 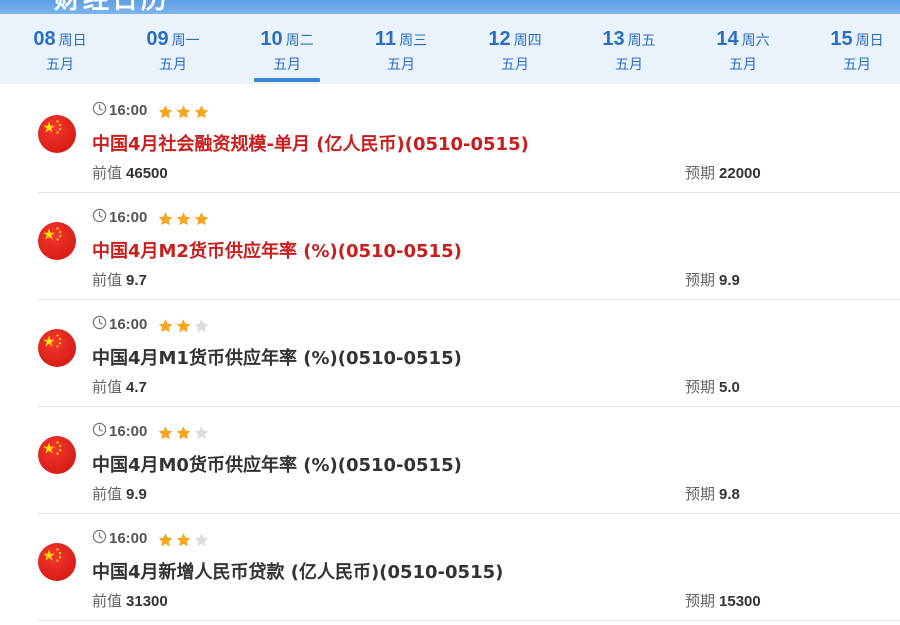 I want to click on previous-number: 4.7, so click(x=136, y=387).